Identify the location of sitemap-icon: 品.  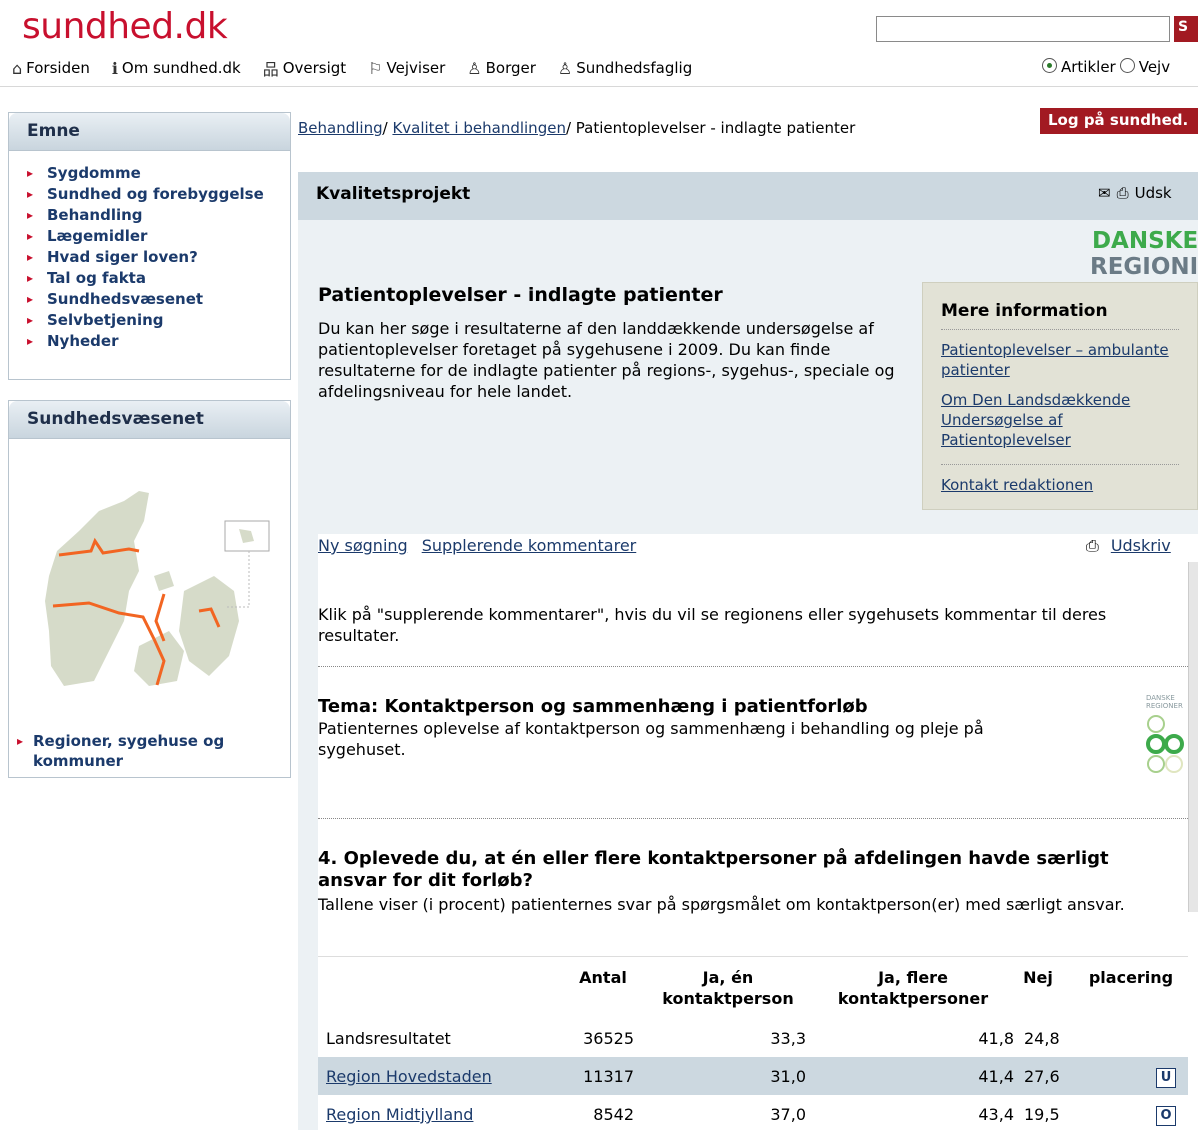
(270, 69).